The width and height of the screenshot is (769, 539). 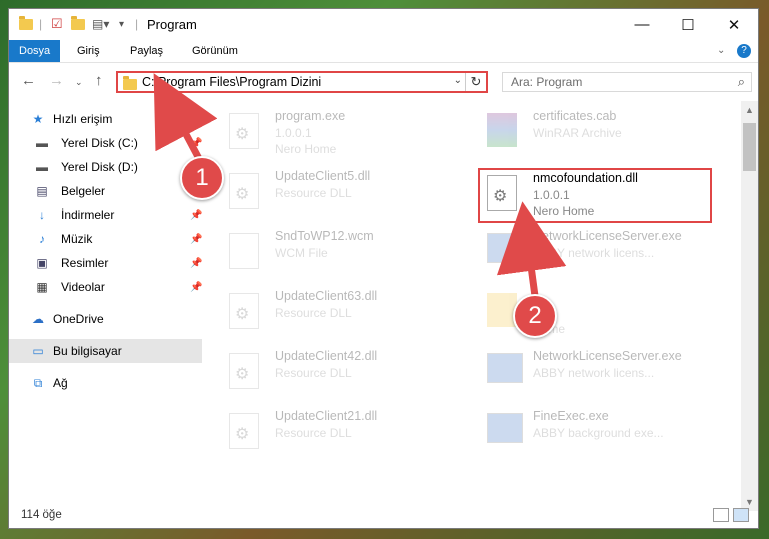 What do you see at coordinates (535, 316) in the screenshot?
I see `step-2-badge: 2` at bounding box center [535, 316].